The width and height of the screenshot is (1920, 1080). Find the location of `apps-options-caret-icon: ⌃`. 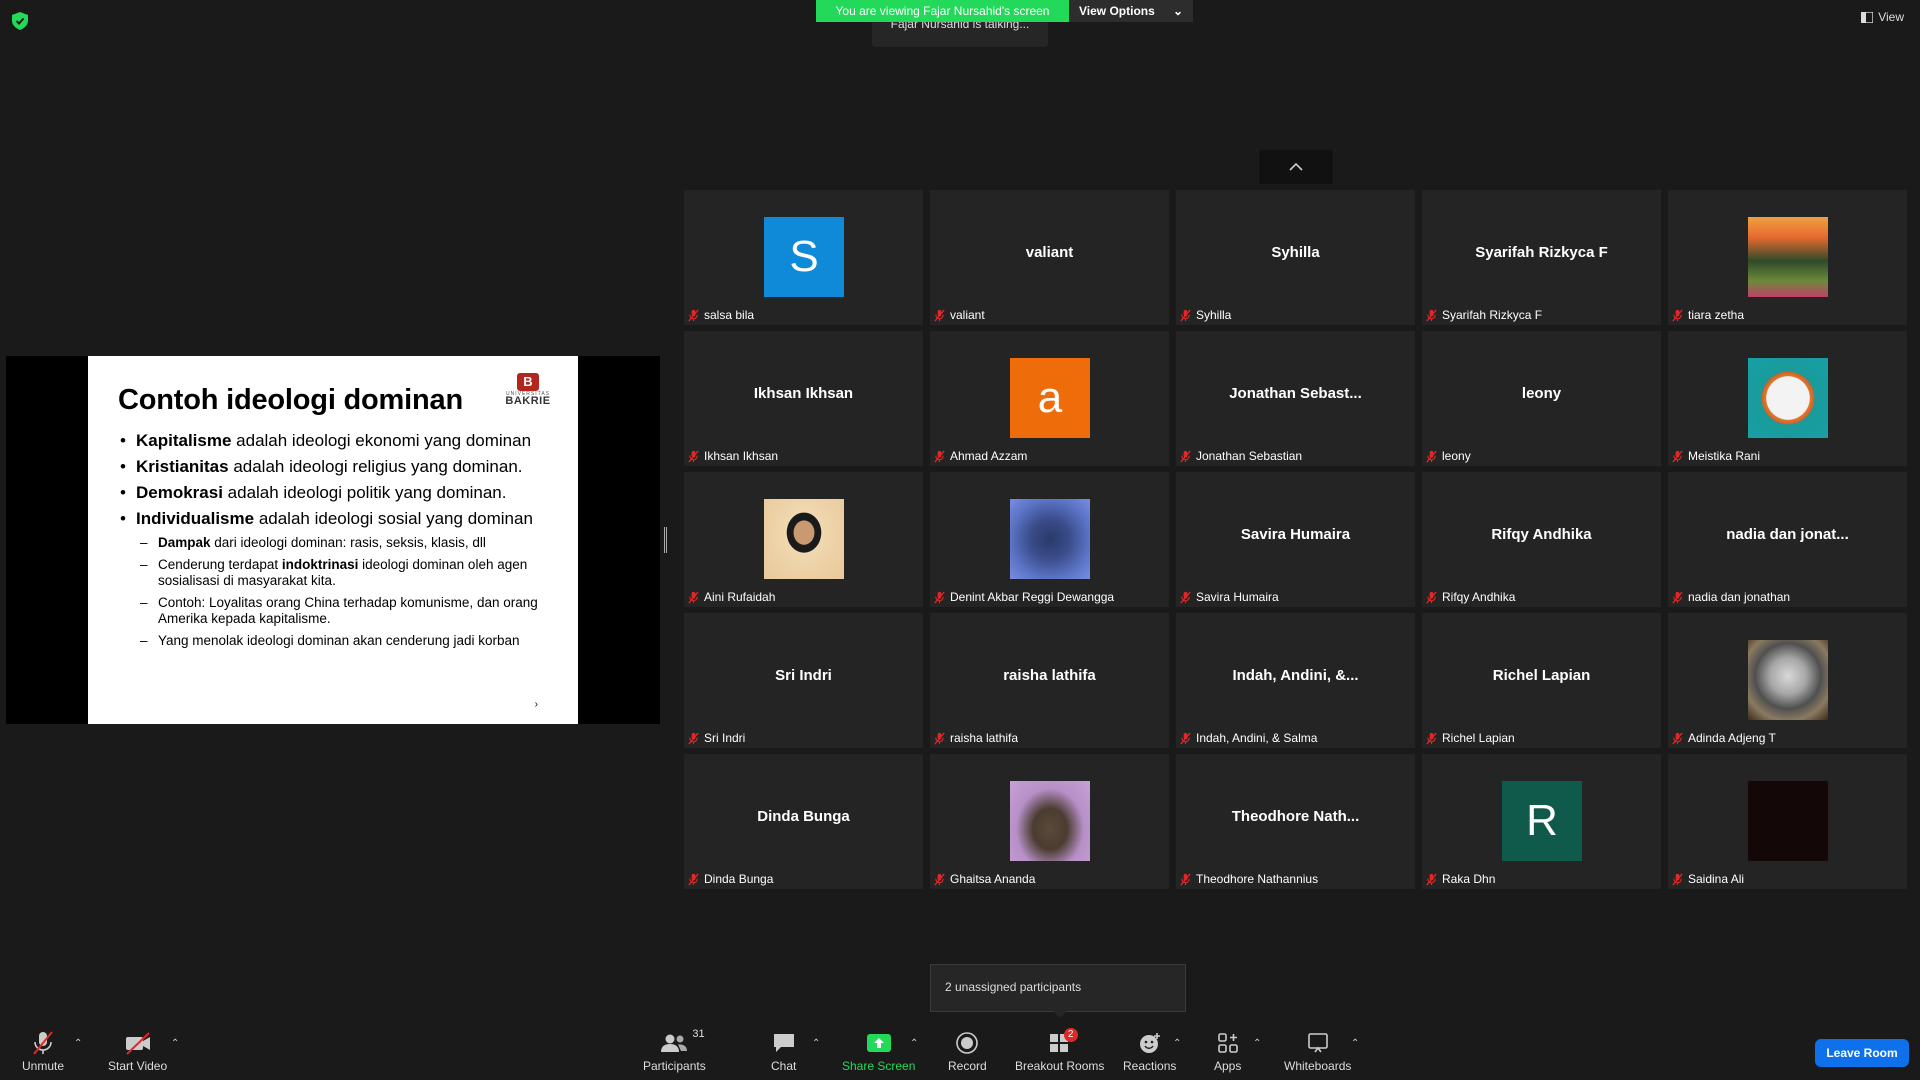

apps-options-caret-icon: ⌃ is located at coordinates (1257, 1043).